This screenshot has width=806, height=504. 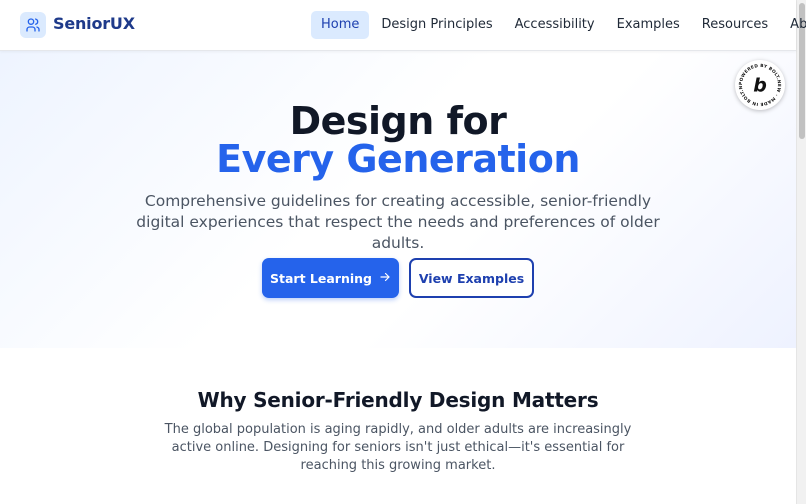 I want to click on nav-item-about: About, so click(x=793, y=25).